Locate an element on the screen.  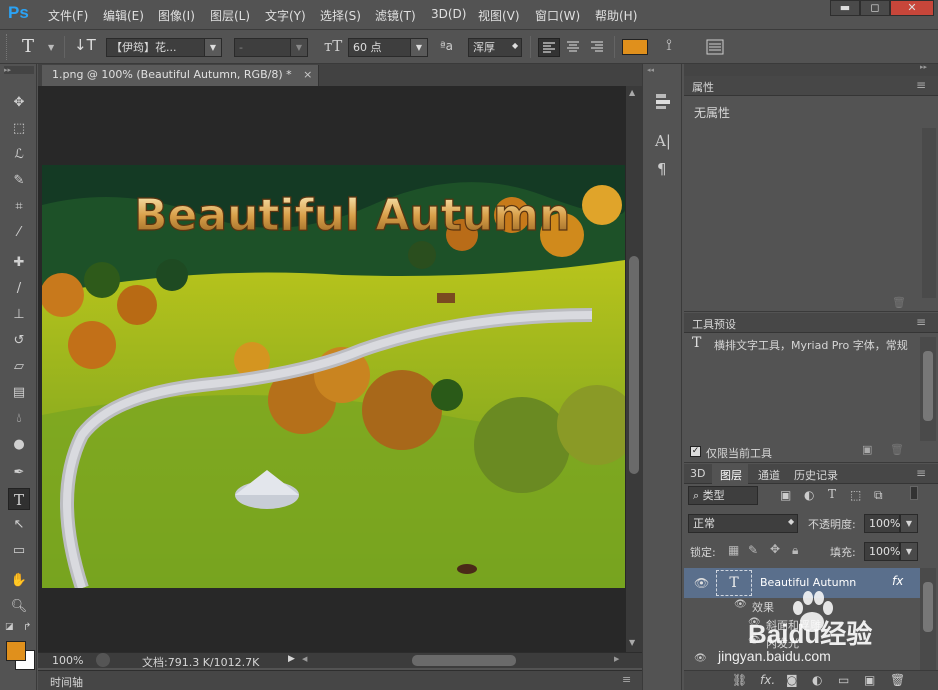
menu-type: 文字(Y) is located at coordinates (285, 15).